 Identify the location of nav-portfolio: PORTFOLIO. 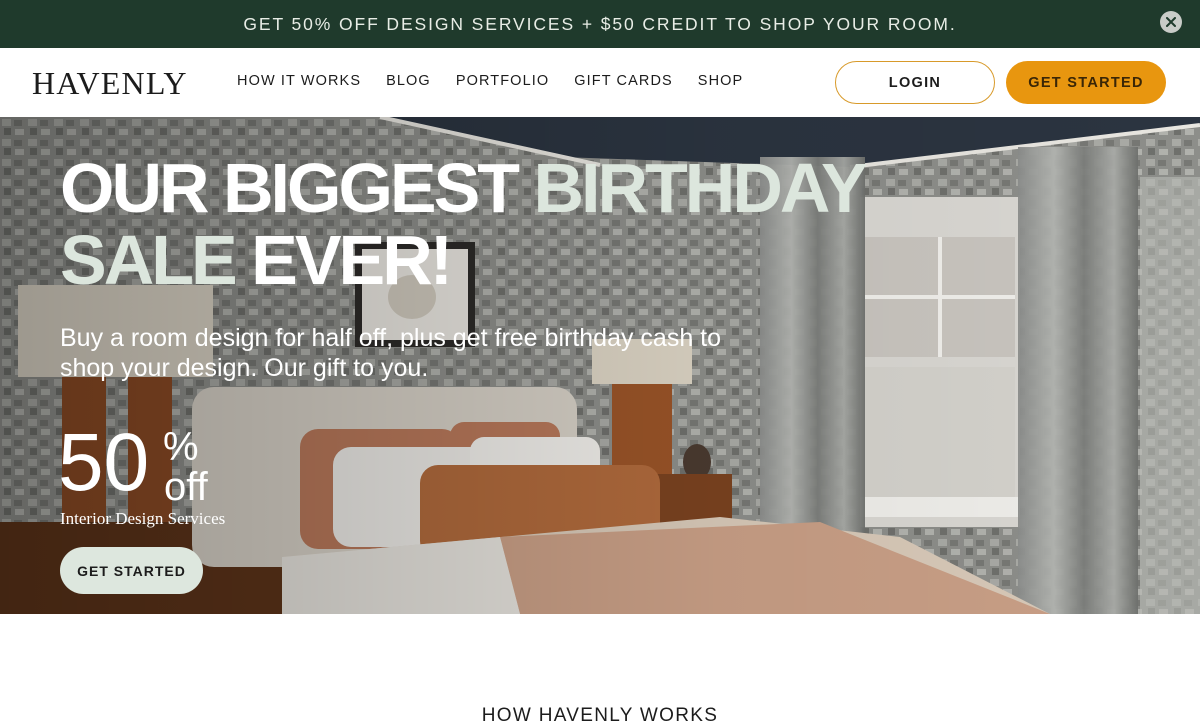
(502, 81).